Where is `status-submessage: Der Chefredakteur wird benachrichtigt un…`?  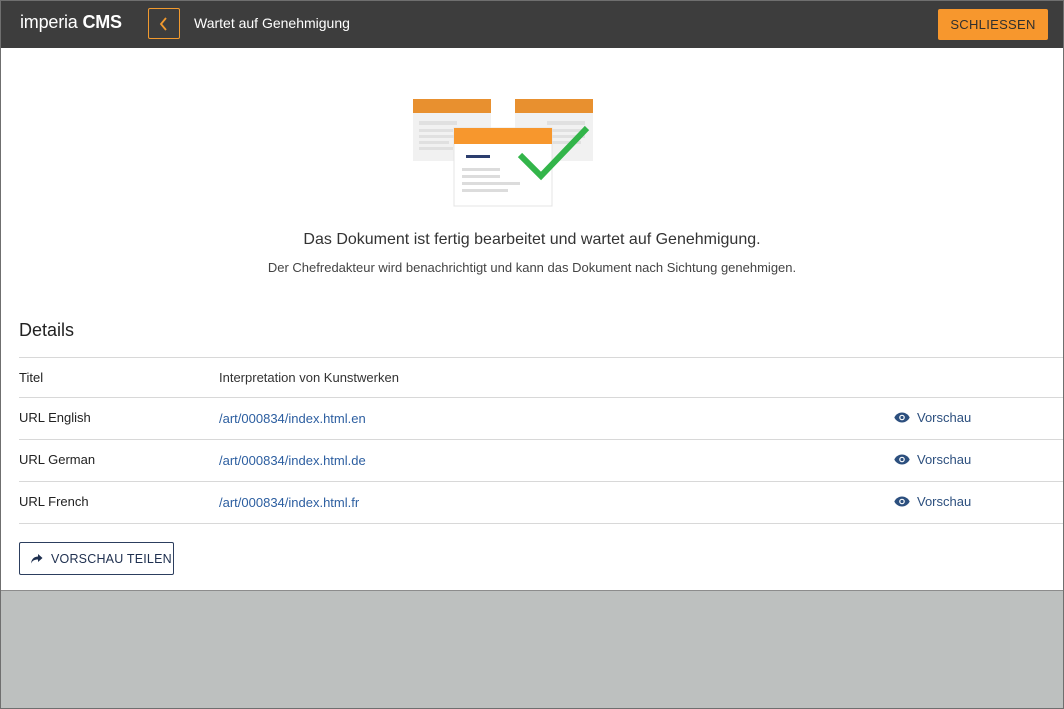
status-submessage: Der Chefredakteur wird benachrichtigt un… is located at coordinates (532, 267).